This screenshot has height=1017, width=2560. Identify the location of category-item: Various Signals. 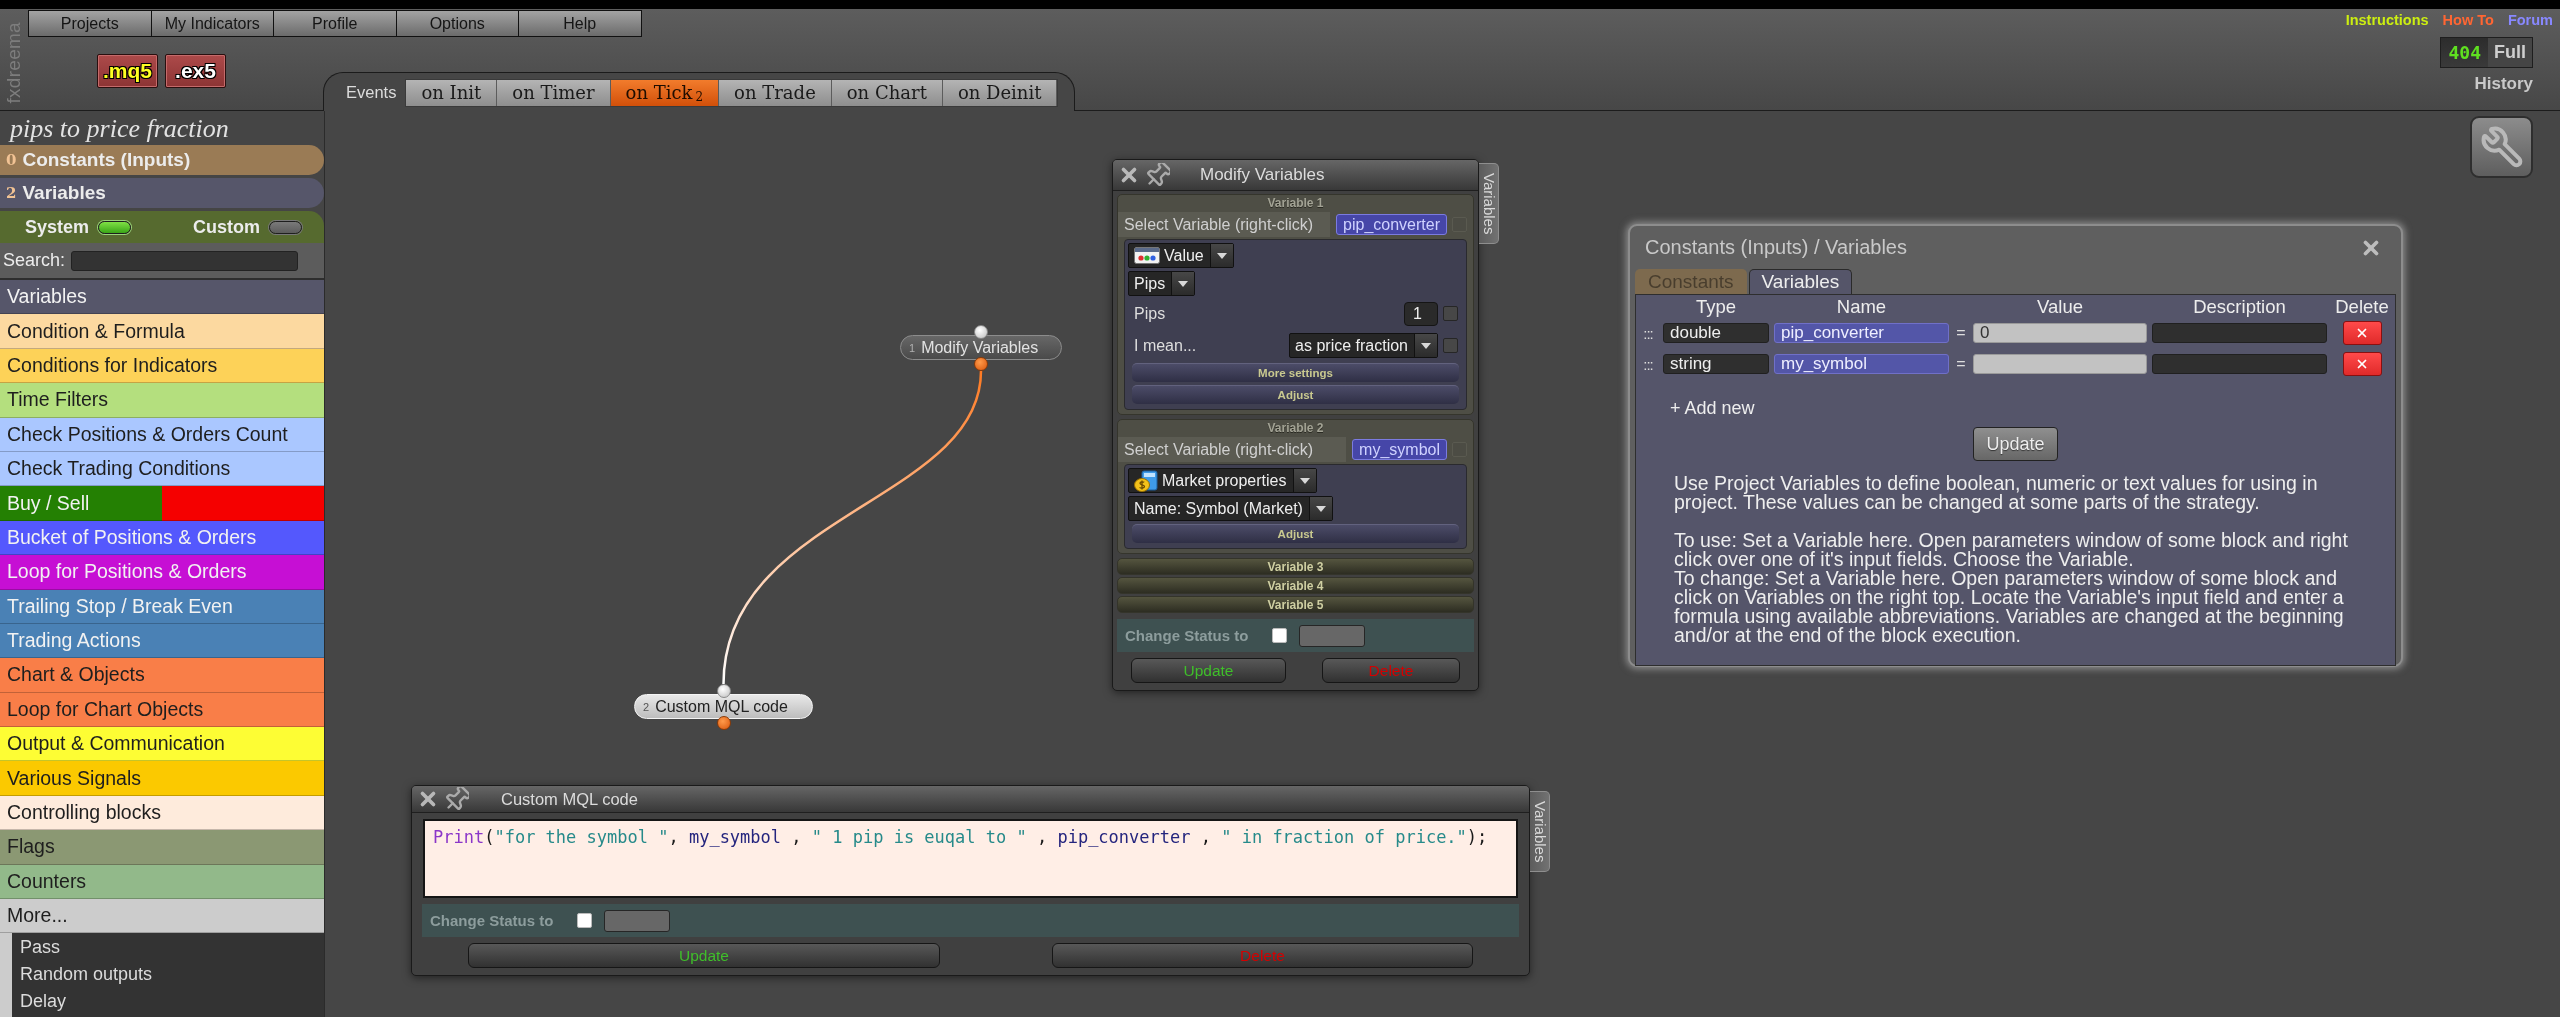
(162, 778).